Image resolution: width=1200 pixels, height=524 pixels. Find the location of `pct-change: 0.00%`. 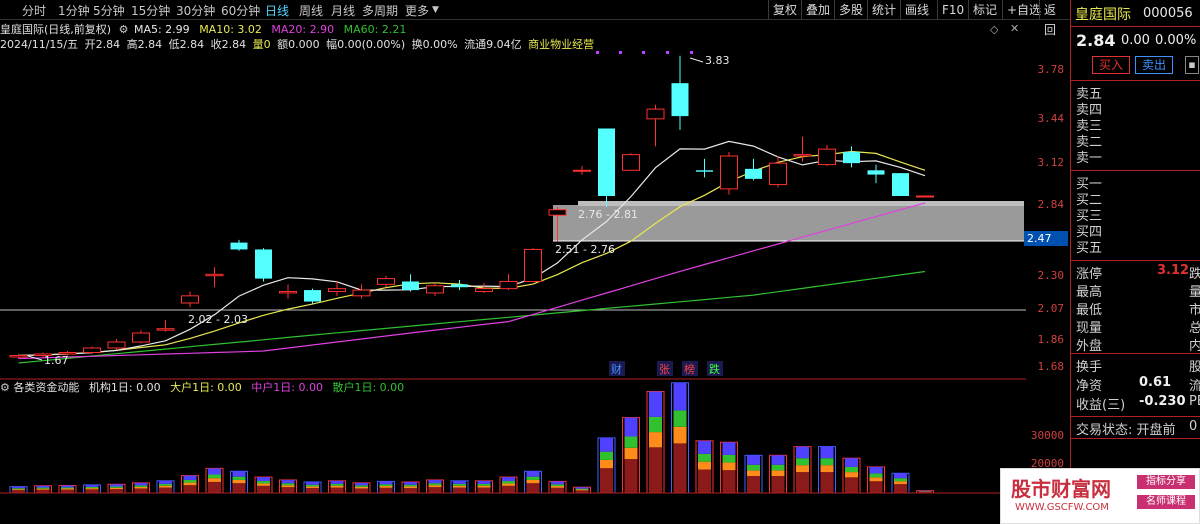

pct-change: 0.00% is located at coordinates (1176, 40).